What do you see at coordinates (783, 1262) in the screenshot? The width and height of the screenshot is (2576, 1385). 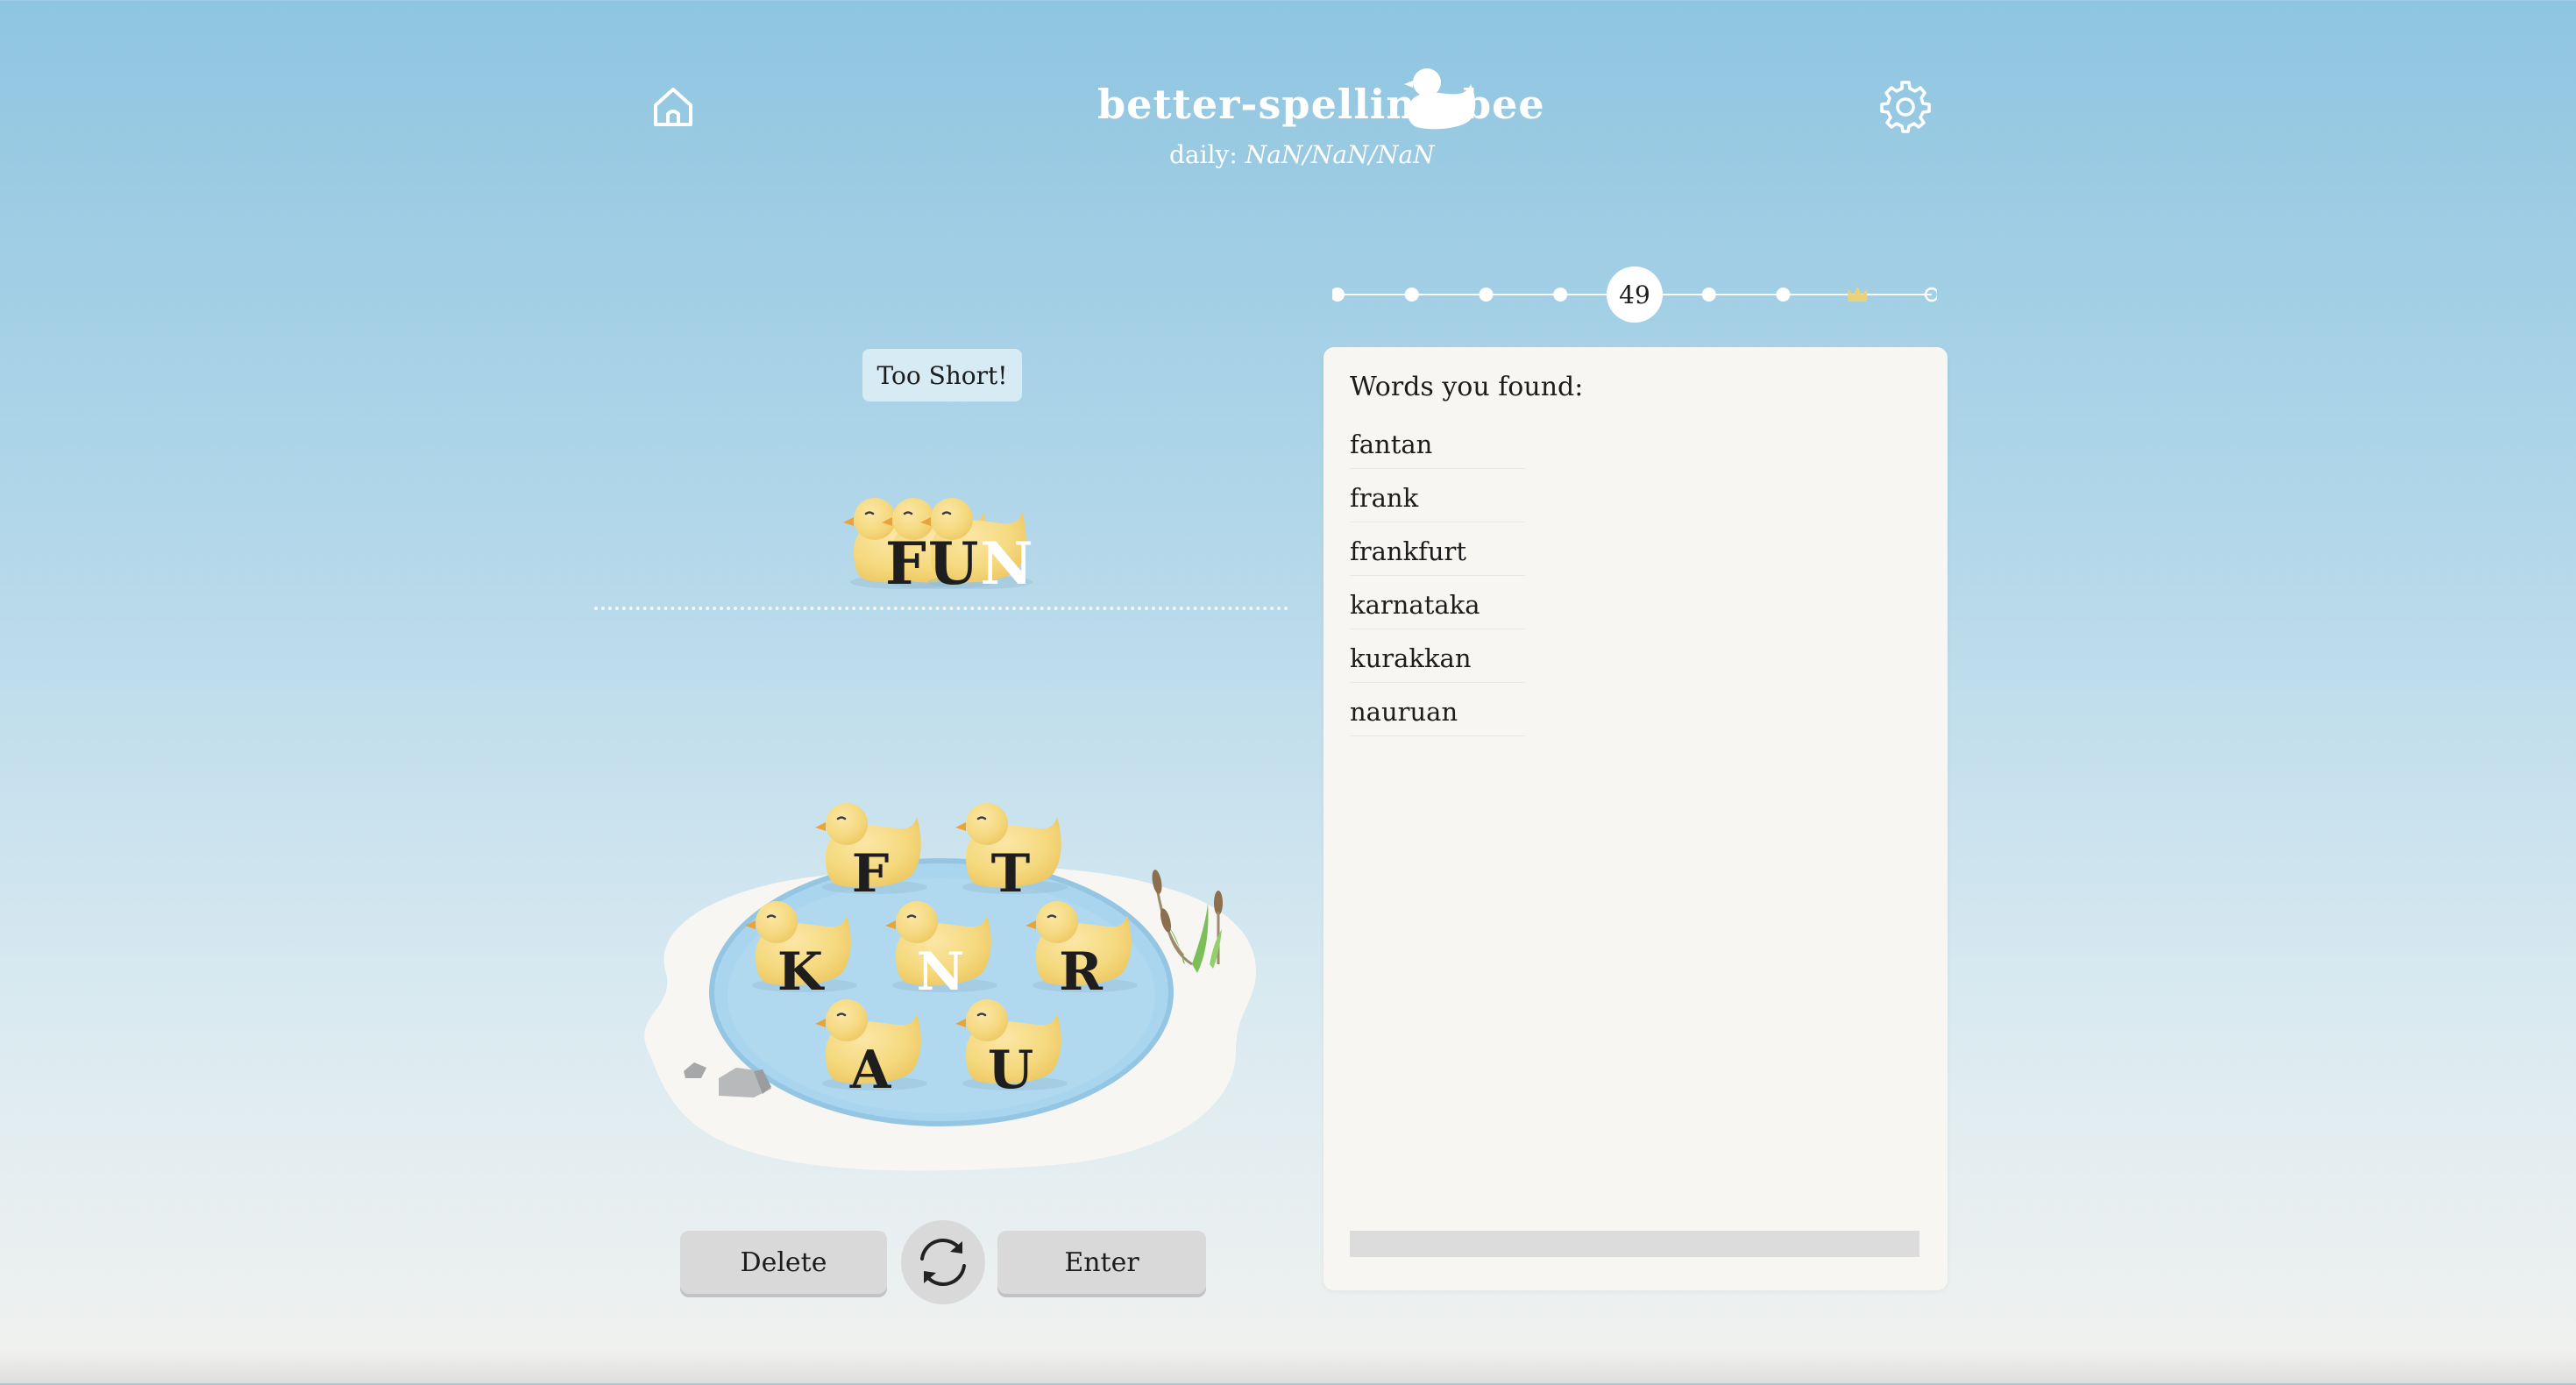 I see `delete-button: Delete` at bounding box center [783, 1262].